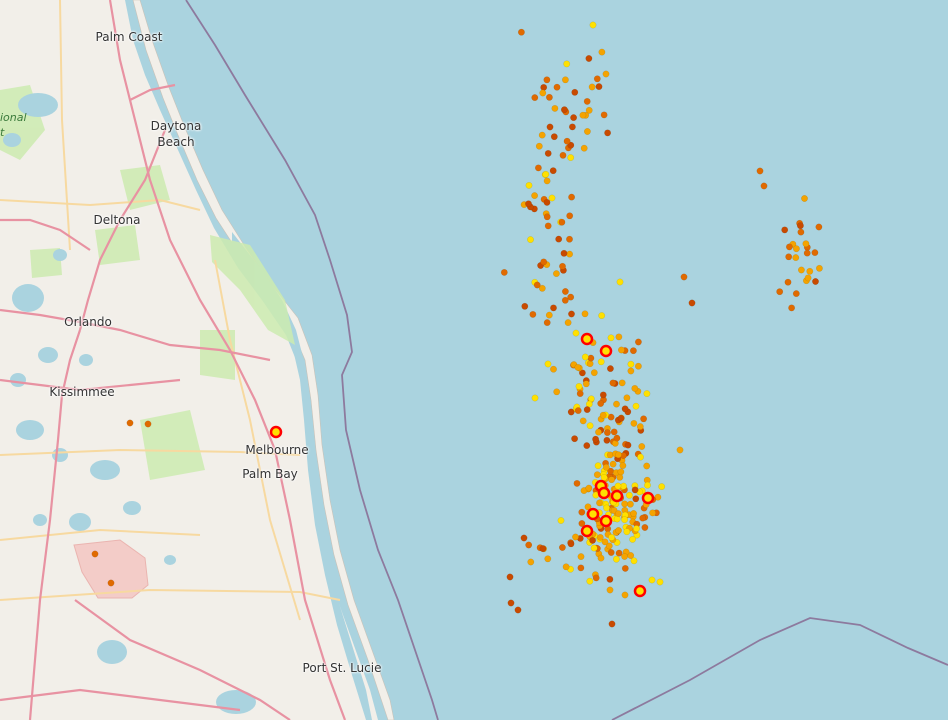 This screenshot has width=948, height=720. What do you see at coordinates (82, 392) in the screenshot?
I see `city-label-kissimmee: Kissimmee` at bounding box center [82, 392].